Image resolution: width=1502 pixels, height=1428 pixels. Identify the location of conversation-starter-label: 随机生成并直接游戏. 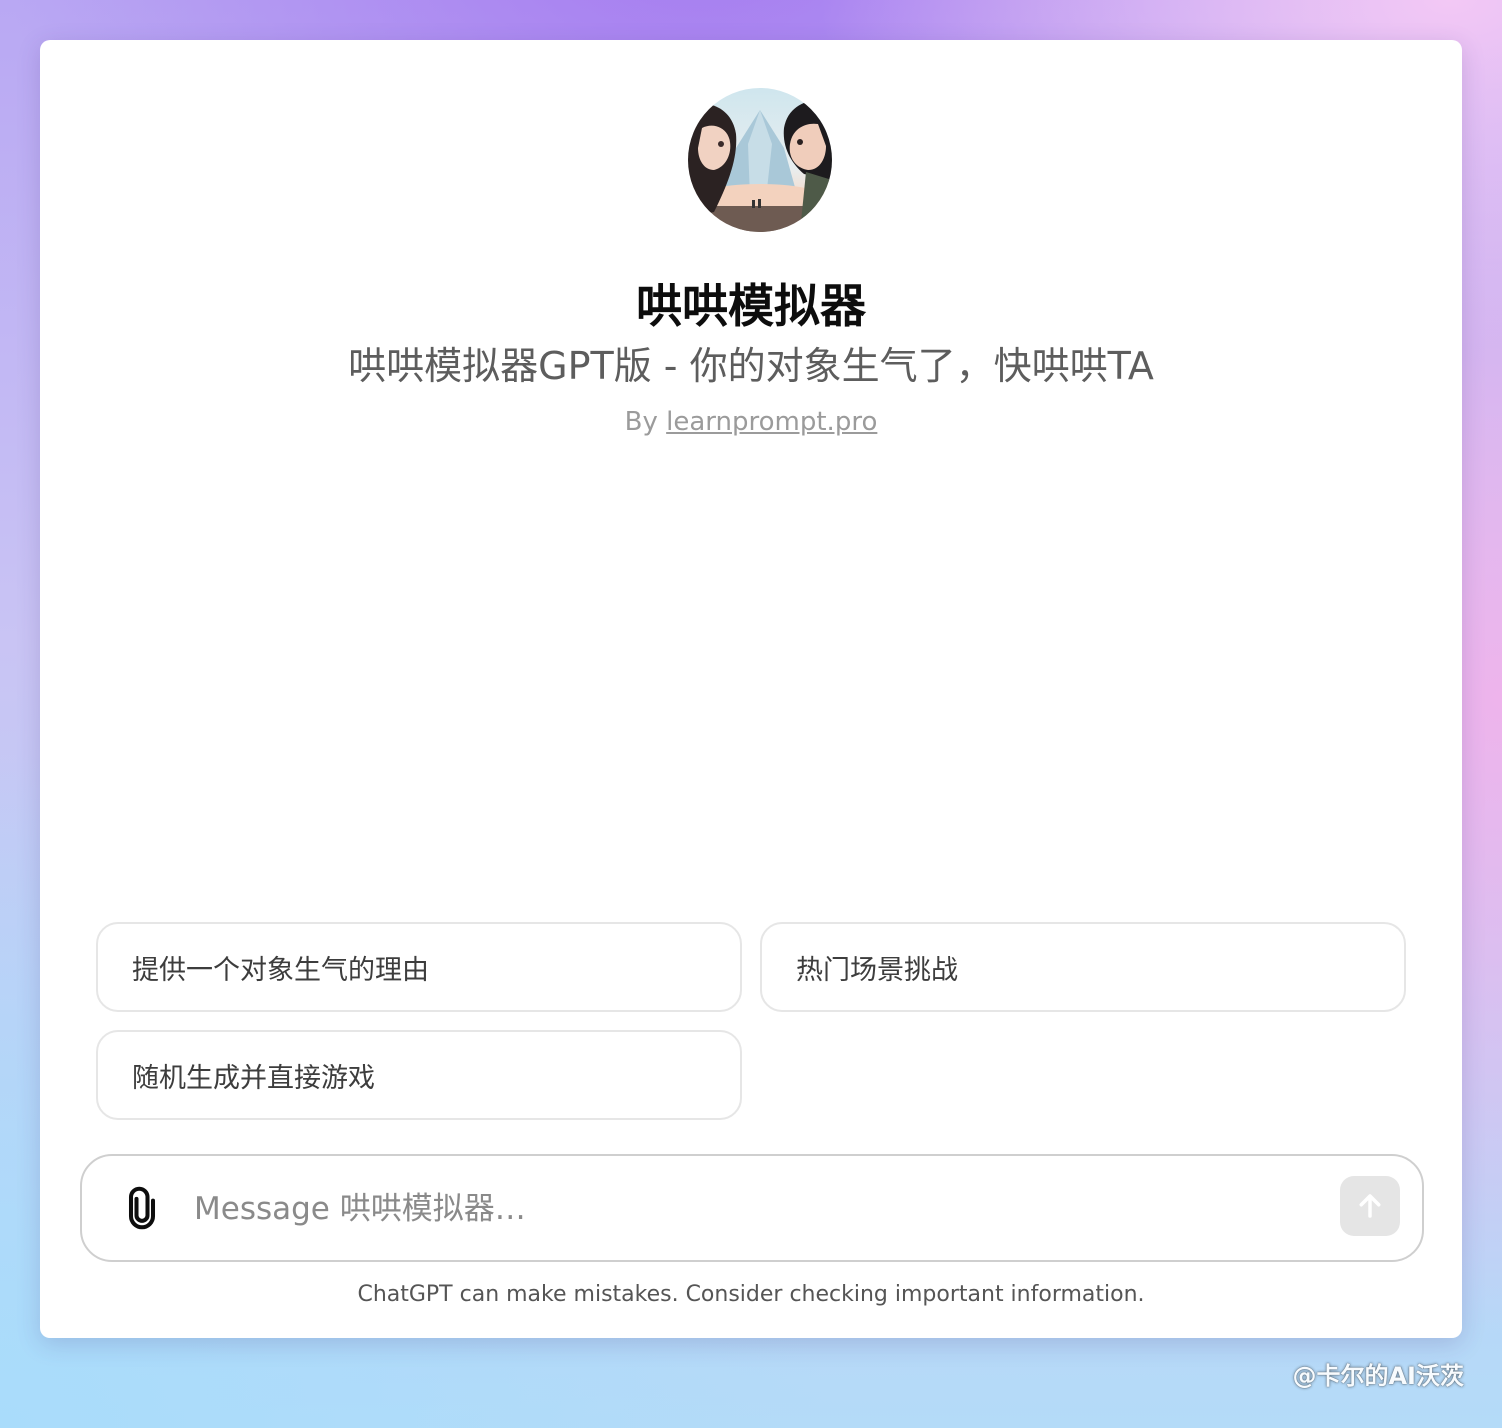
(253, 1078).